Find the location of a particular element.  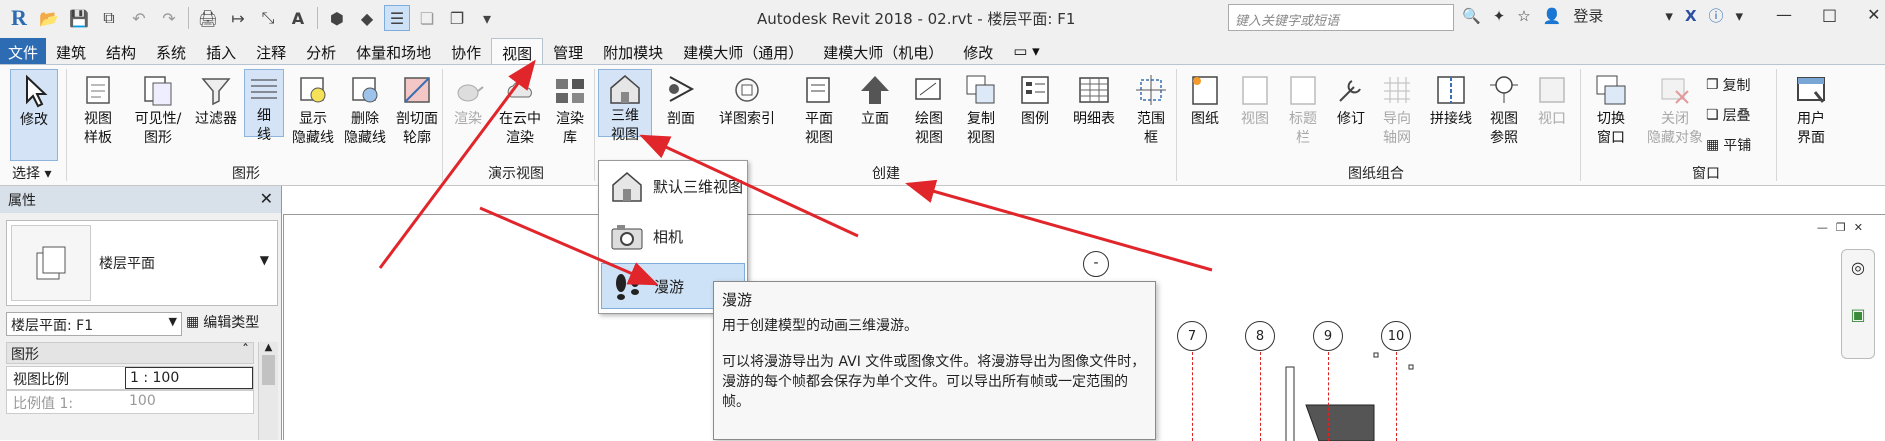

redo-icon: ↷ is located at coordinates (169, 18).